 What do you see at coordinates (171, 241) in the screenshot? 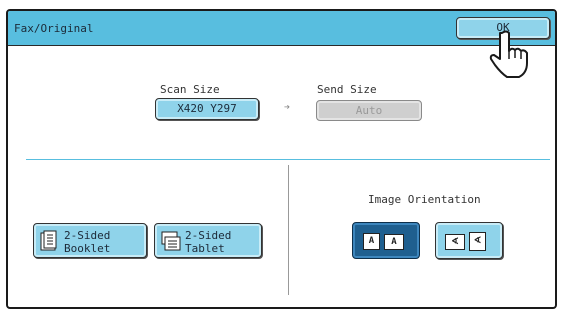
I see `tablet-icon` at bounding box center [171, 241].